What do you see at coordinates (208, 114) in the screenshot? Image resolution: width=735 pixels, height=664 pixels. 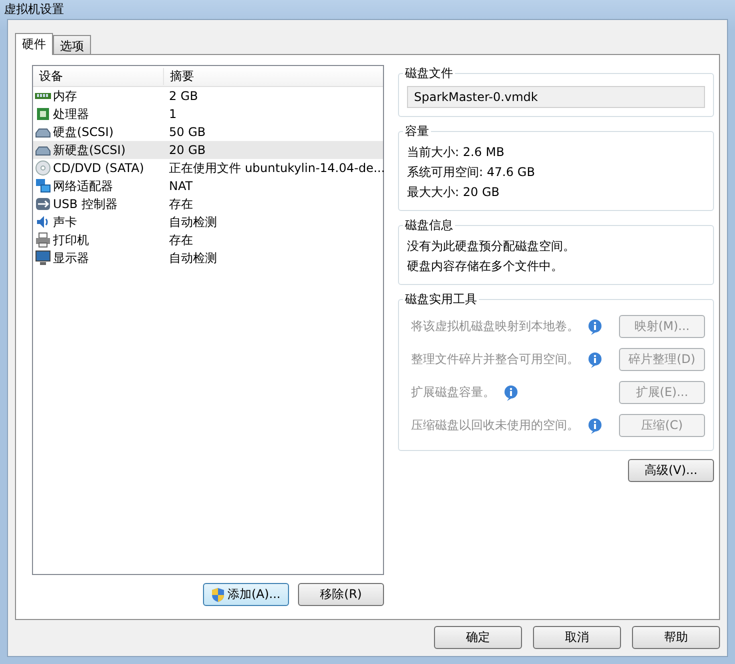 I see `device-row: 处理器 1` at bounding box center [208, 114].